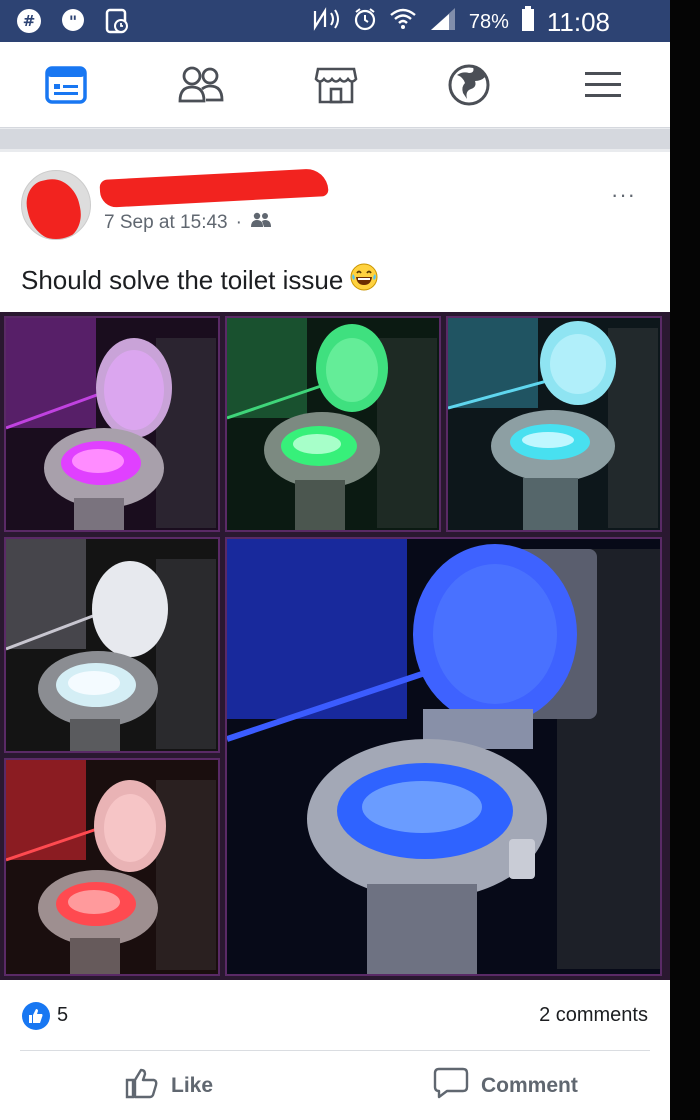 Image resolution: width=700 pixels, height=1120 pixels. I want to click on reaction-stats: 5 2 comments, so click(335, 1017).